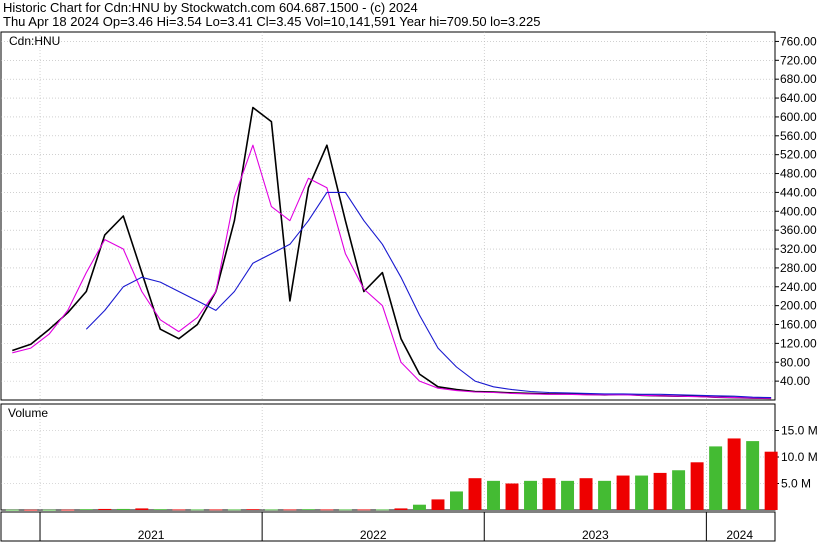  Describe the element at coordinates (798, 136) in the screenshot. I see `price-tick-label: 560.00` at that location.